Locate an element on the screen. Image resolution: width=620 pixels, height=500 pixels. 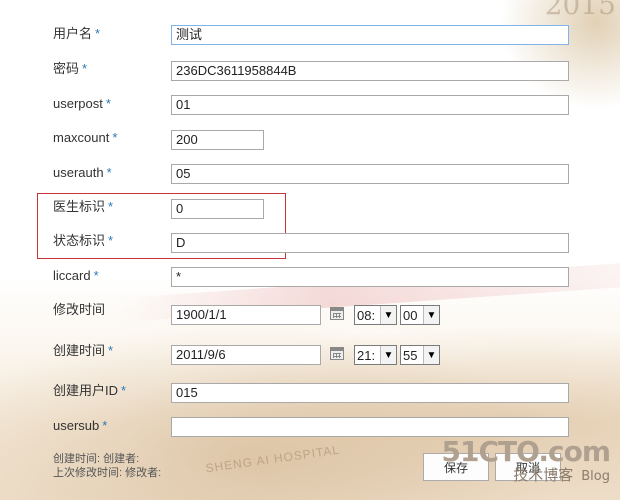
liccard-label-text: liccard is located at coordinates (72, 275).